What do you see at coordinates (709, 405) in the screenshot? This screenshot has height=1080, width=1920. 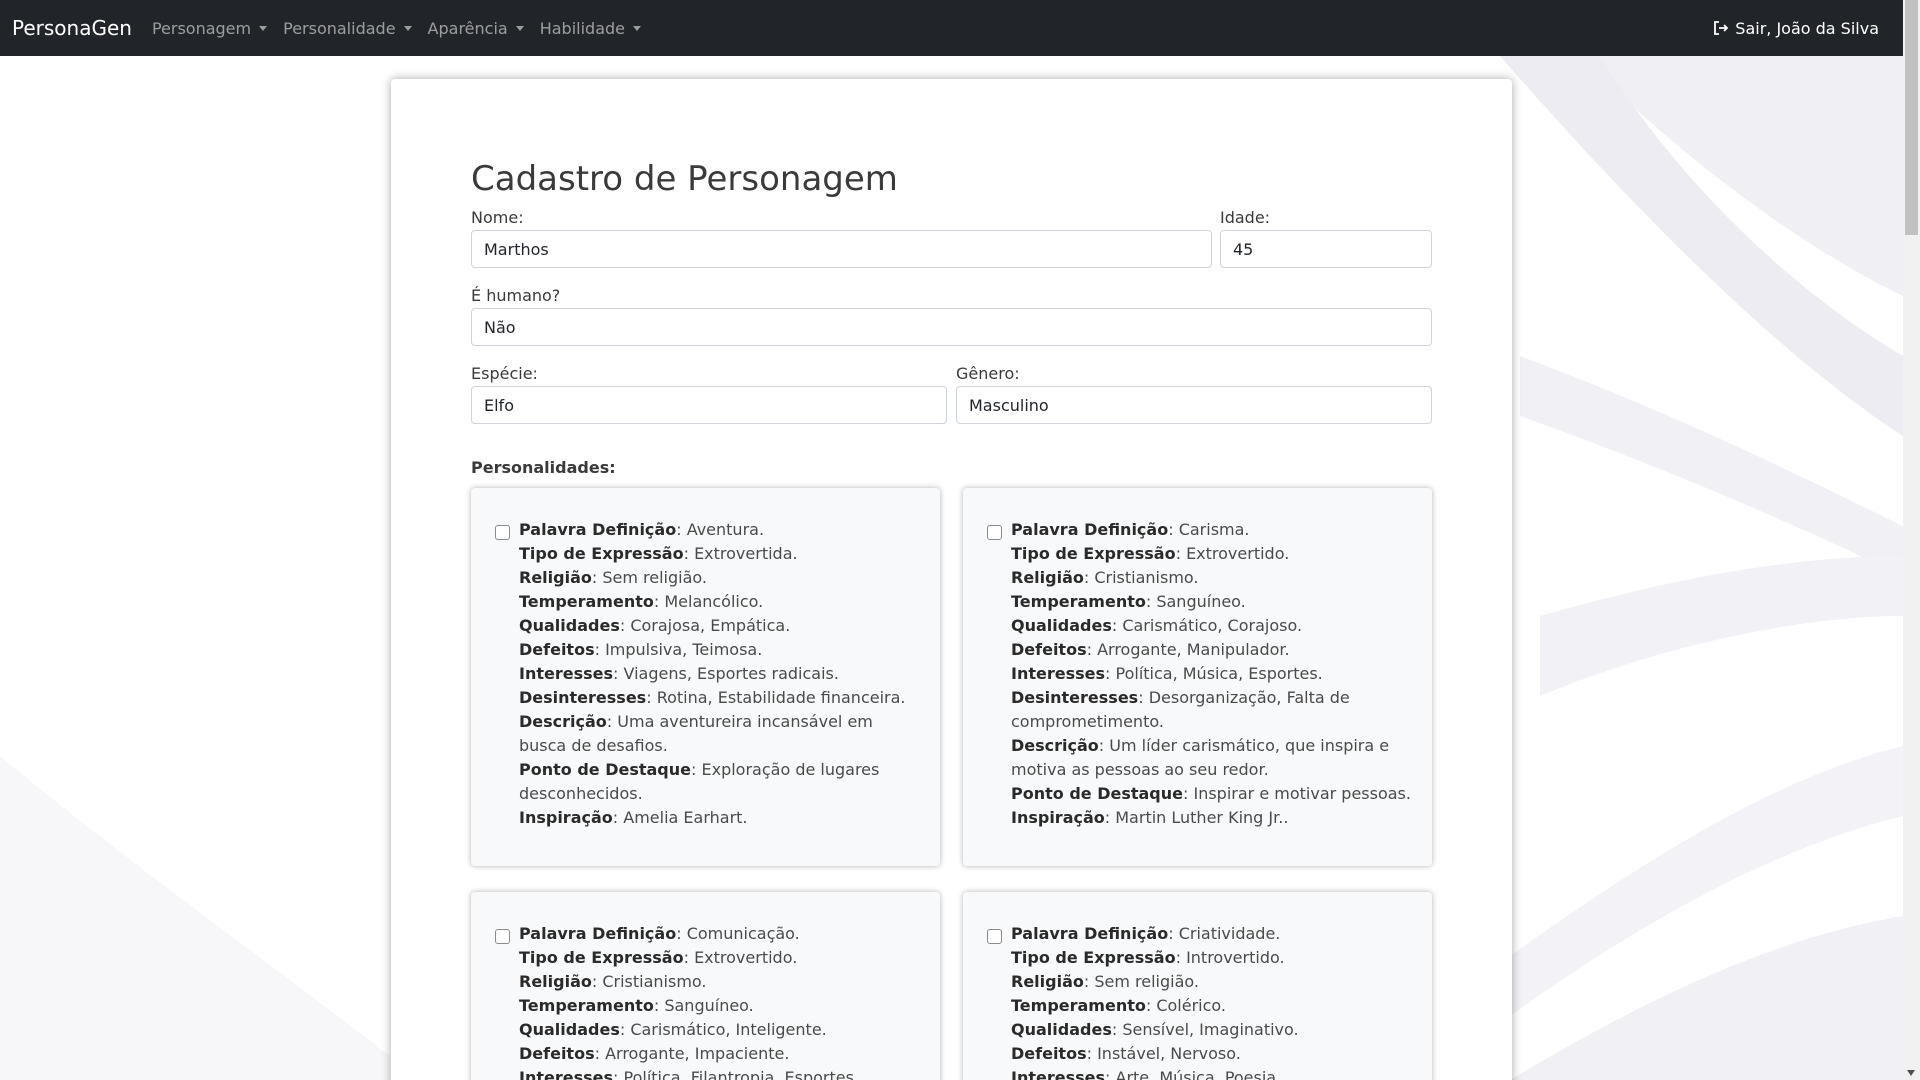 I see `especie-field: Elfo` at bounding box center [709, 405].